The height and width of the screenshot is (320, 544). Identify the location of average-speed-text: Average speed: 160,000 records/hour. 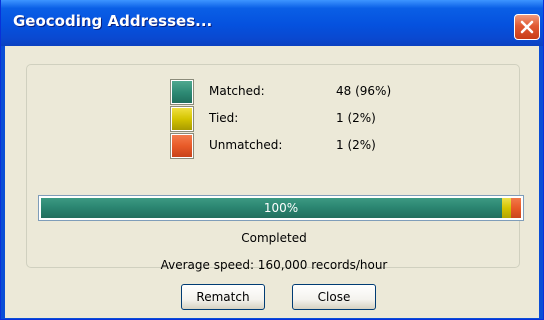
(274, 265).